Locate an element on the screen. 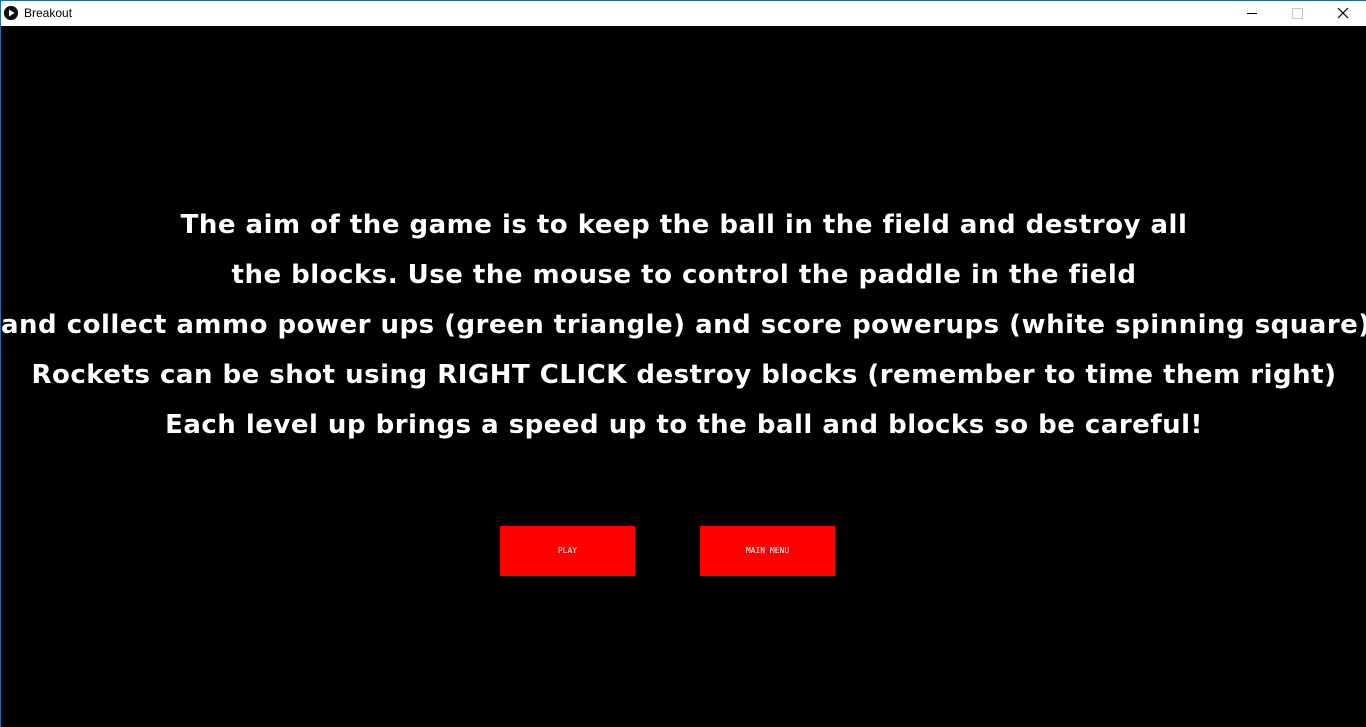 The height and width of the screenshot is (727, 1366). play-circle-icon is located at coordinates (11, 13).